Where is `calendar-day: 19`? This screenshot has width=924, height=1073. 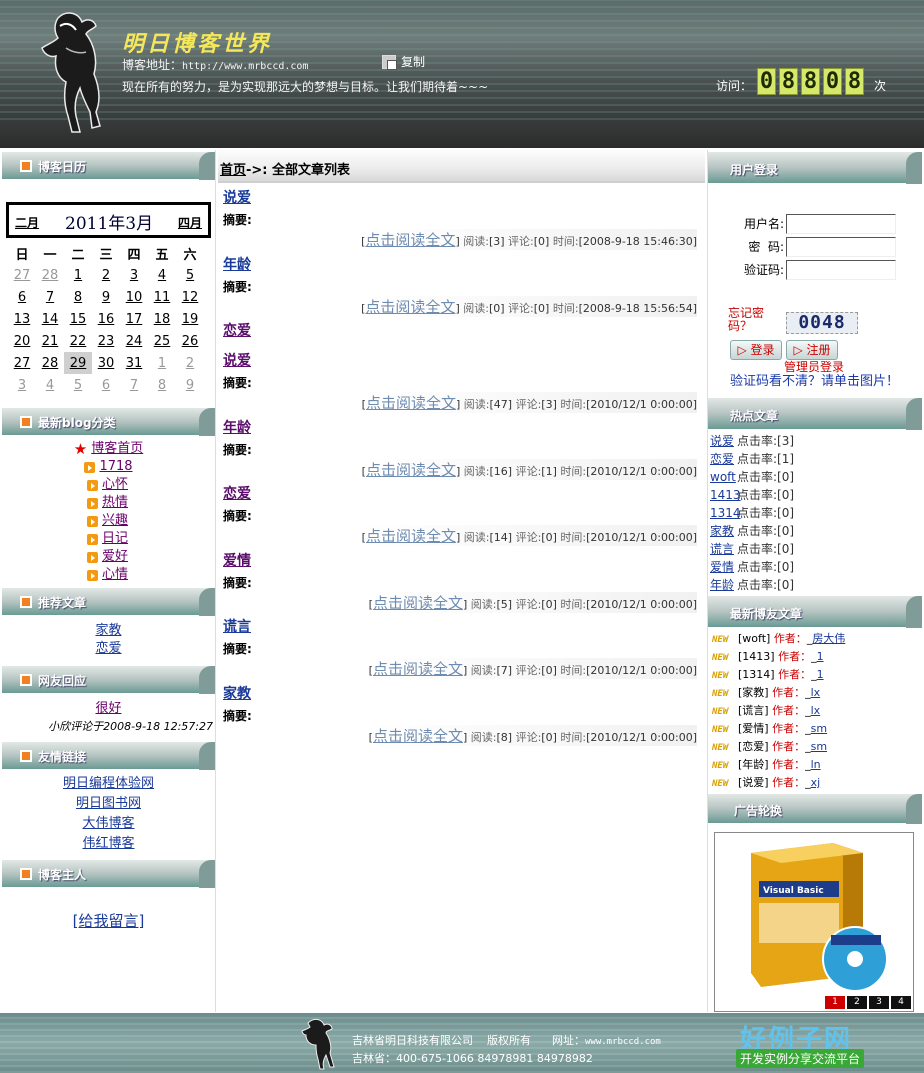
calendar-day: 19 is located at coordinates (190, 319).